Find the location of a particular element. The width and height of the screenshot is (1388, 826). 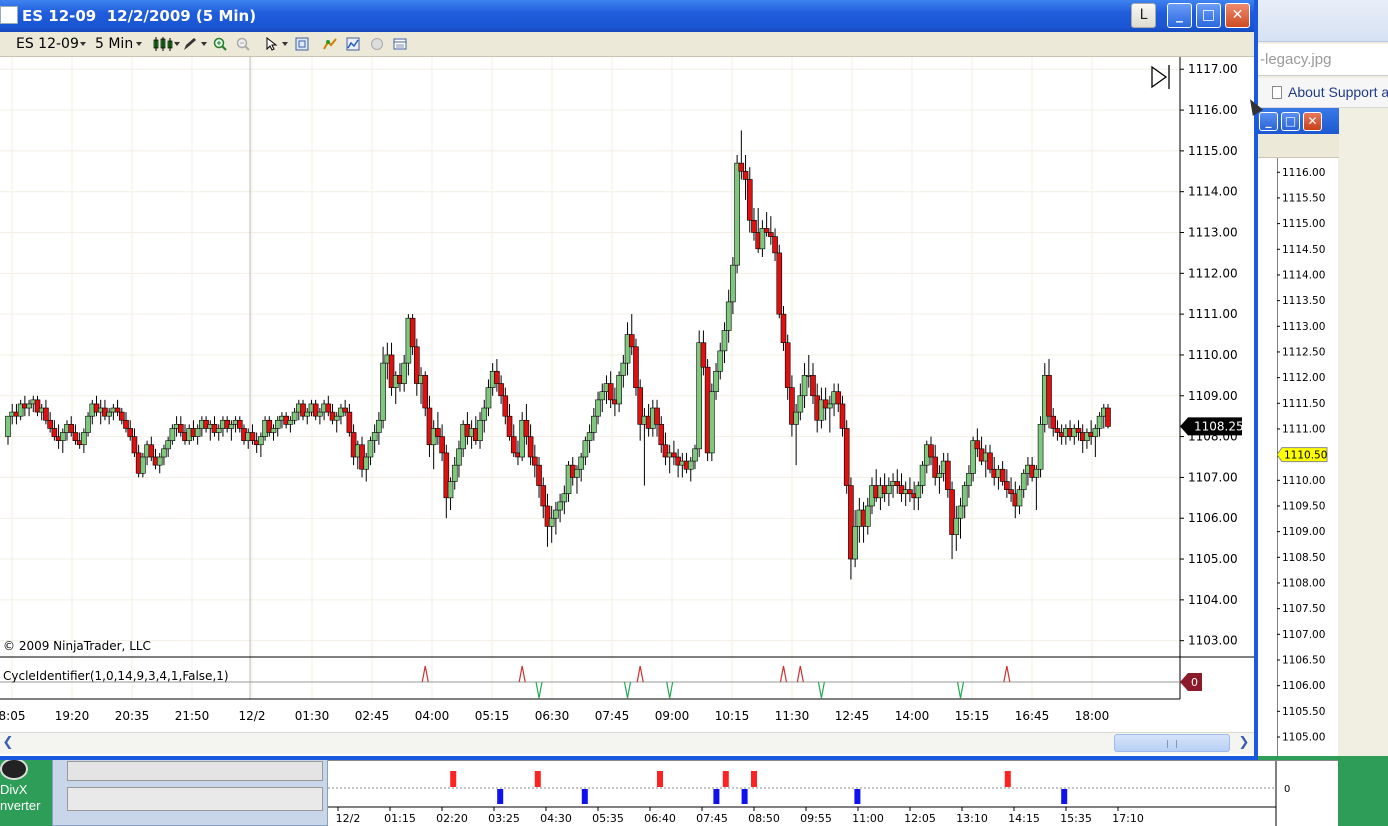

secondary-blue-bar is located at coordinates (716, 796).